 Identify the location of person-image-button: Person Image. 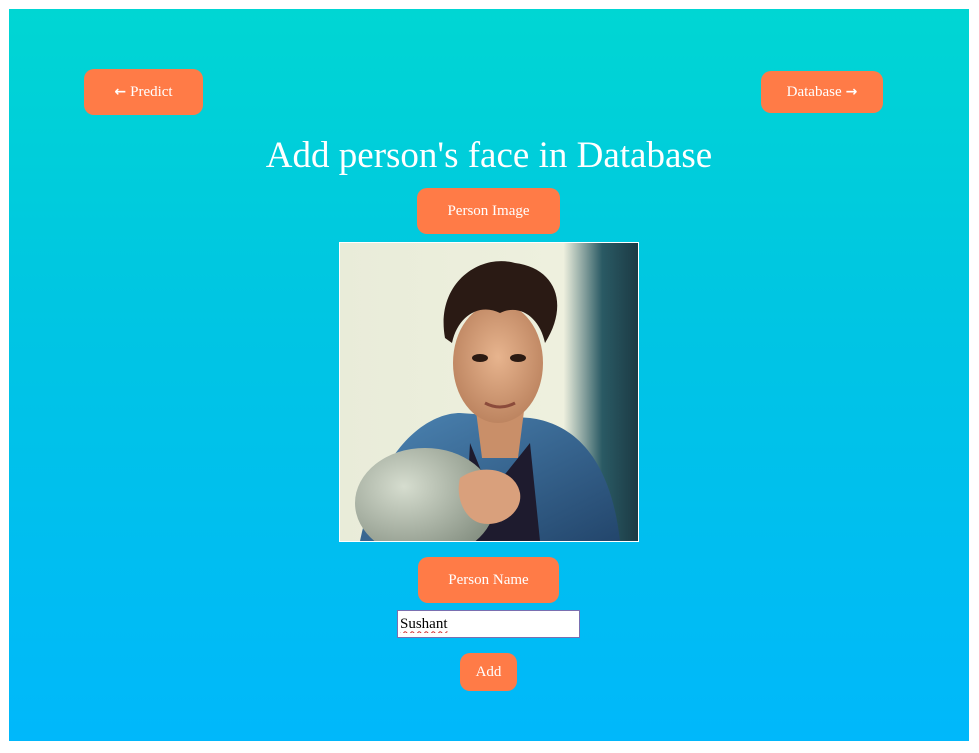
(488, 211).